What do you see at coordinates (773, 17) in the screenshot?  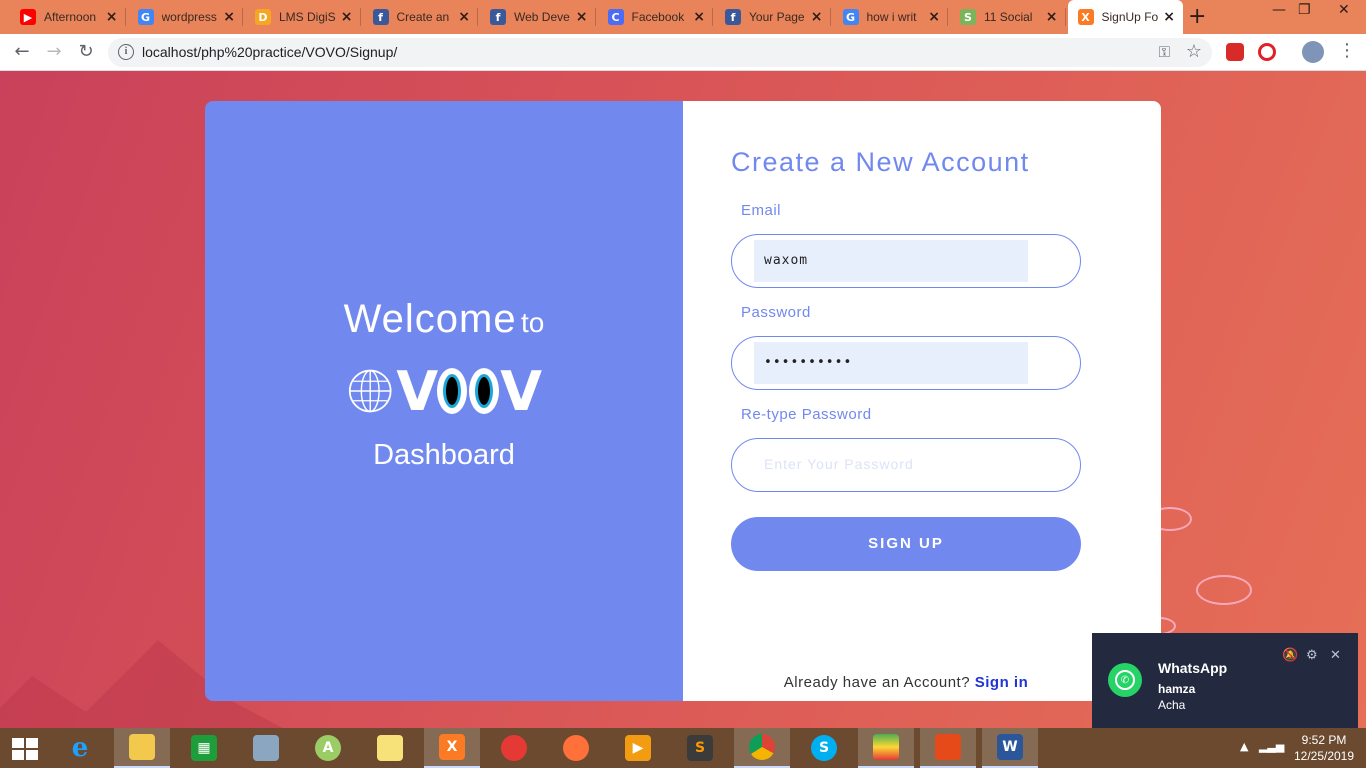 I see `browser-tab: f Your Page ×` at bounding box center [773, 17].